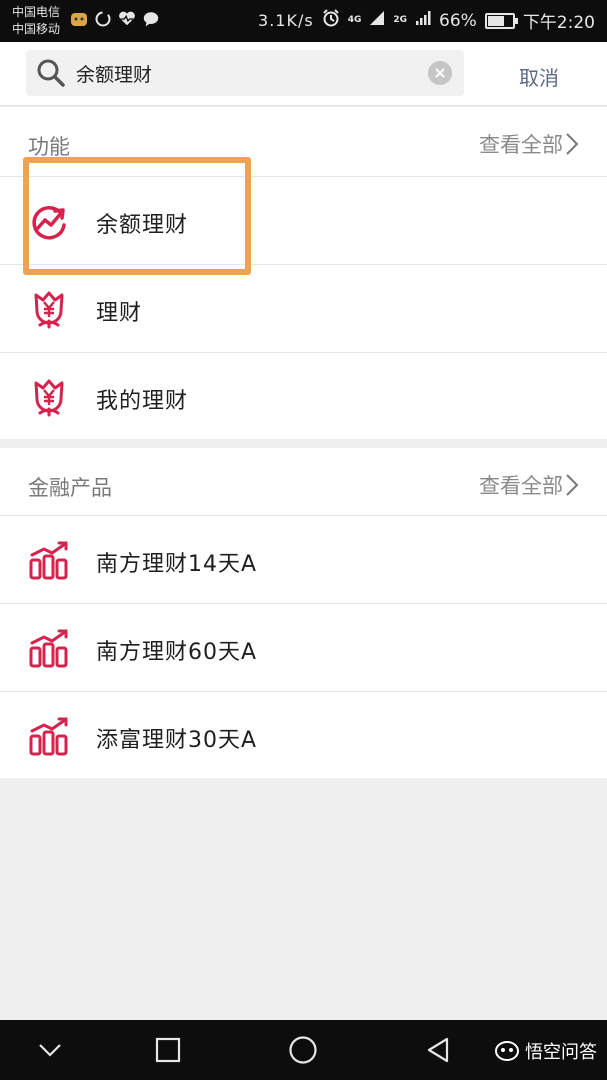  I want to click on search-box, so click(245, 73).